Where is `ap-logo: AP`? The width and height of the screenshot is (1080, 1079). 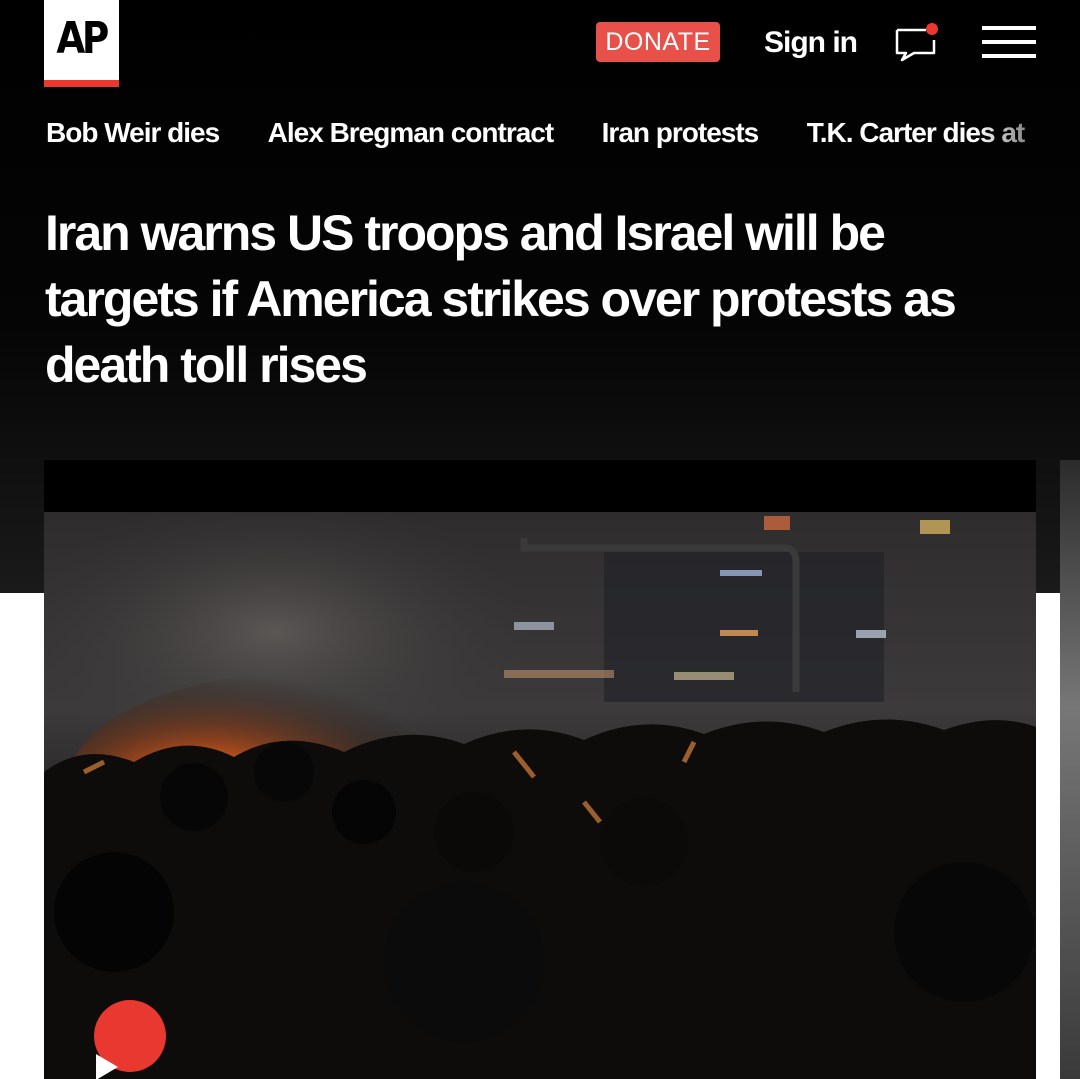 ap-logo: AP is located at coordinates (81, 43).